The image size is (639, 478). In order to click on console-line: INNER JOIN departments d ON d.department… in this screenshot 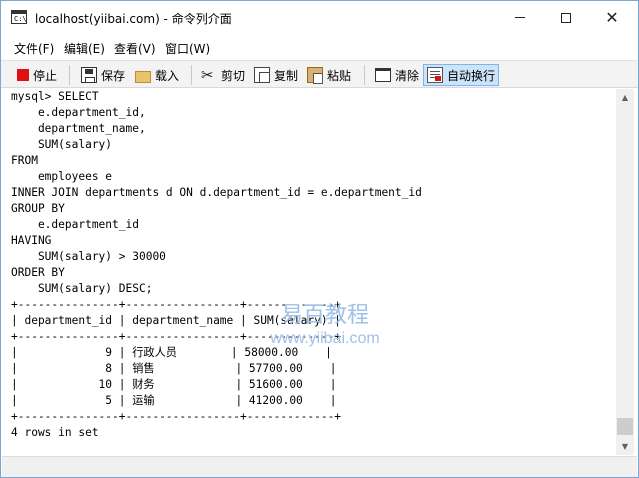, I will do `click(216, 192)`.